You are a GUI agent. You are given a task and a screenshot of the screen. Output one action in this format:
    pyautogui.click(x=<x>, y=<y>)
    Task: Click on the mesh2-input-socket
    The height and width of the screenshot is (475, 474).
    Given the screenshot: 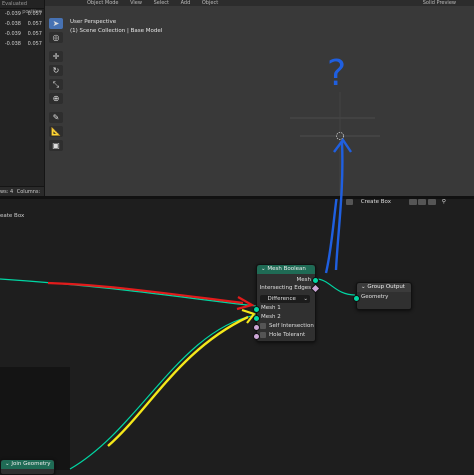 What is the action you would take?
    pyautogui.click(x=256, y=318)
    